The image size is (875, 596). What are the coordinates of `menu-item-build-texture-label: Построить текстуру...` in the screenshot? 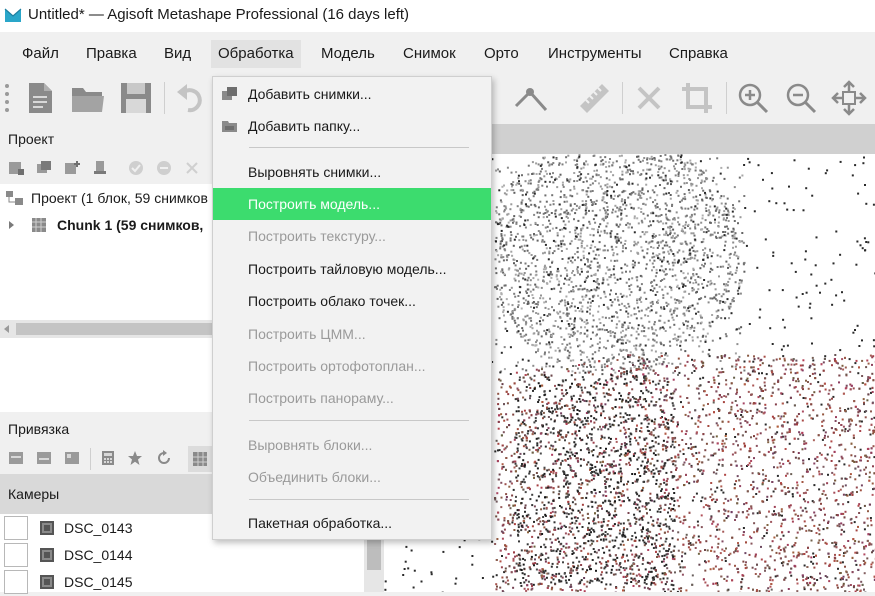 It's located at (317, 236).